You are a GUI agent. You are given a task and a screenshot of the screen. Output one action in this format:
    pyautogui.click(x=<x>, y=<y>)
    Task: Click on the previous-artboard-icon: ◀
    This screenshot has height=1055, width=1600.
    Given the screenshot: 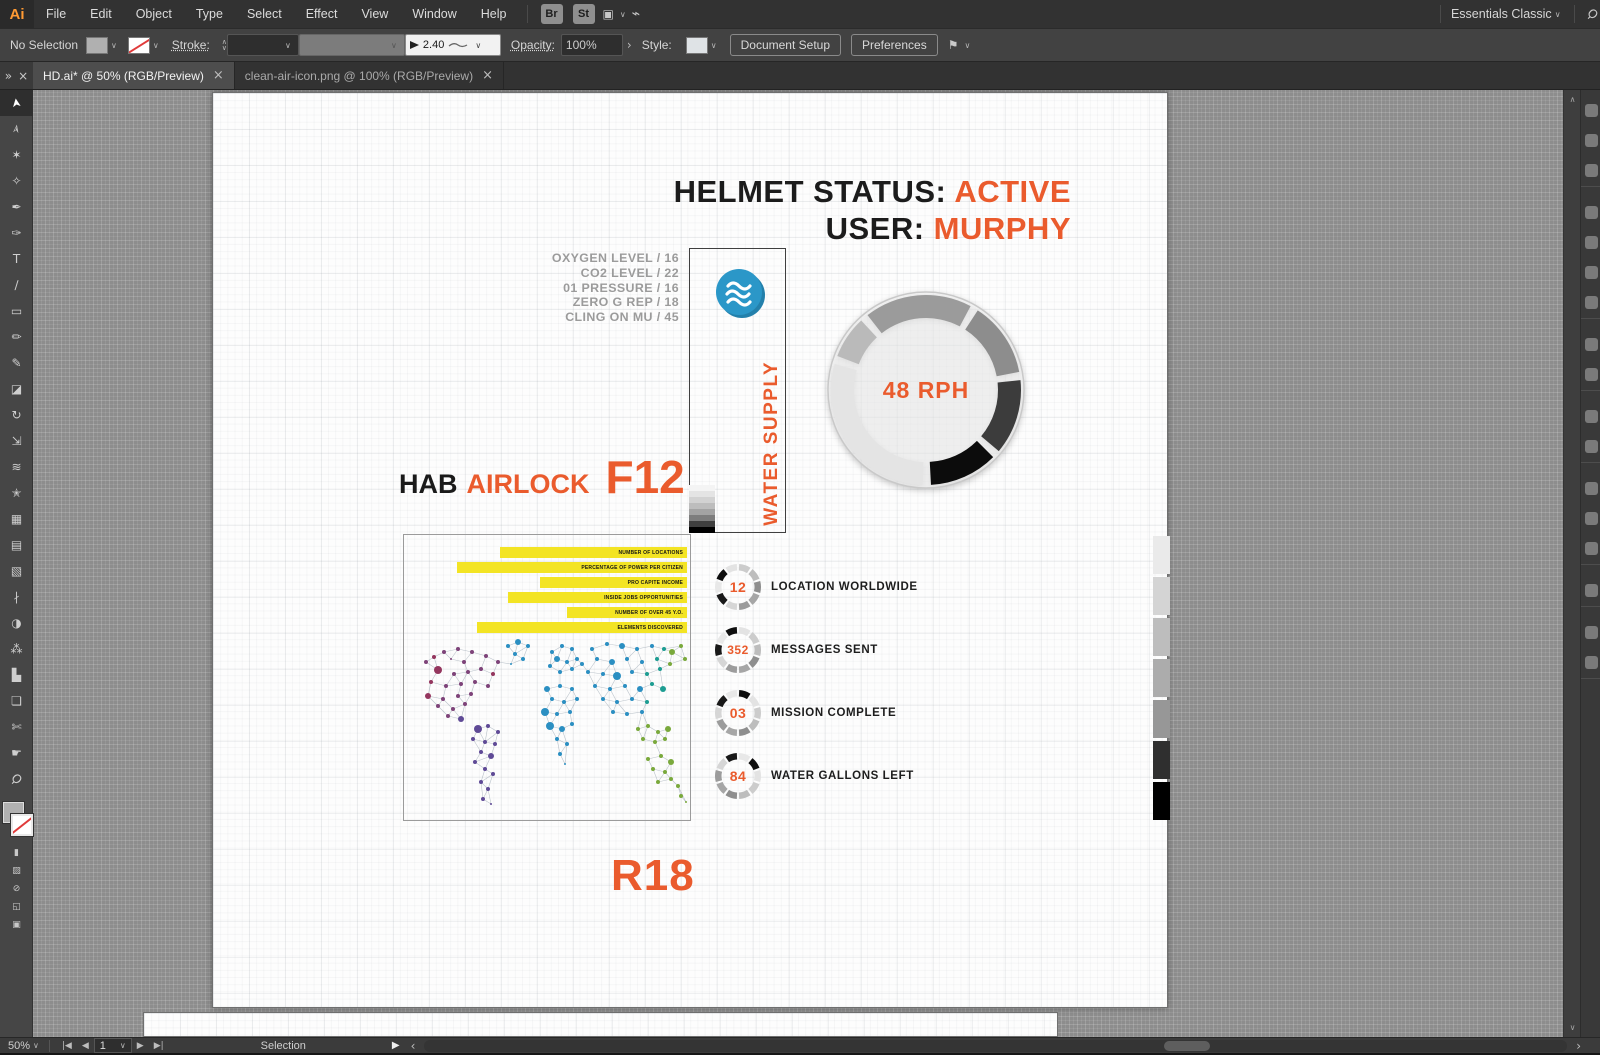 What is the action you would take?
    pyautogui.click(x=85, y=1046)
    